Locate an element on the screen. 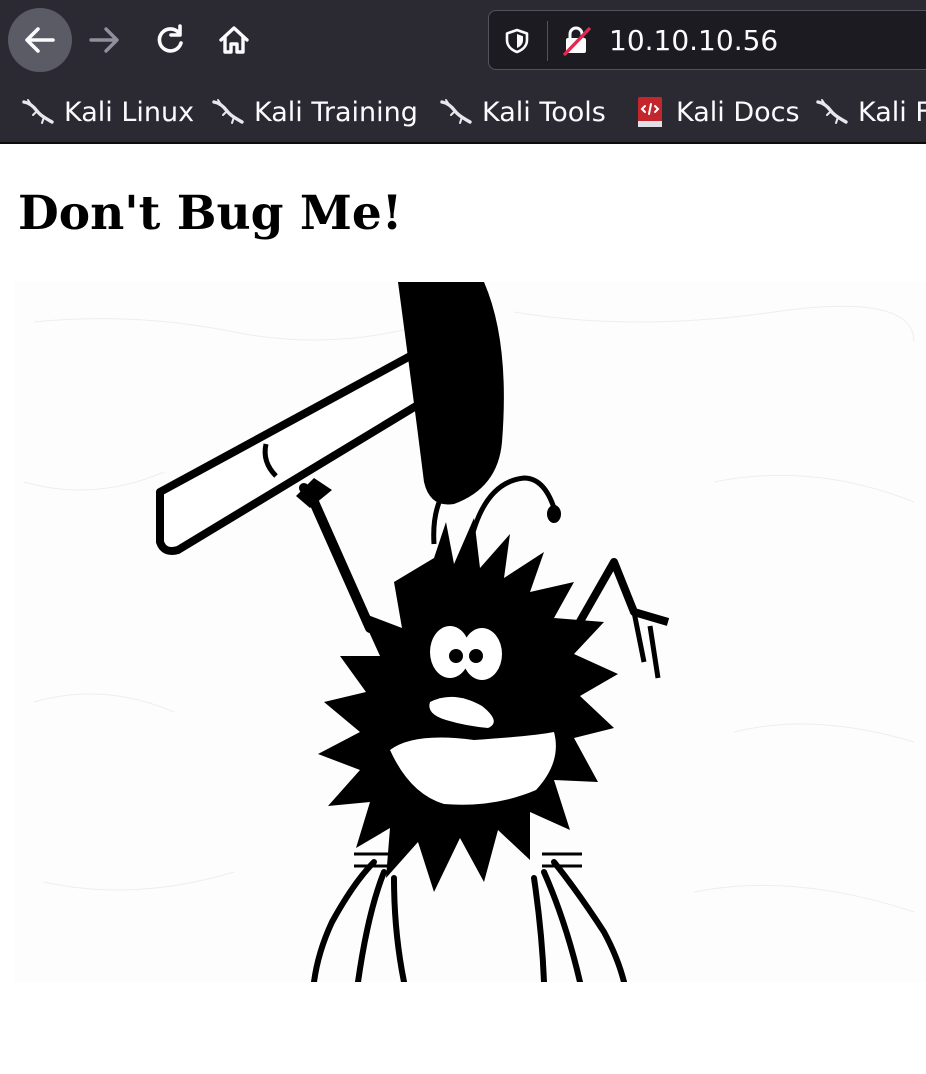 The image size is (926, 1074). bookmark-kali-tools: Kali Tools is located at coordinates (522, 112).